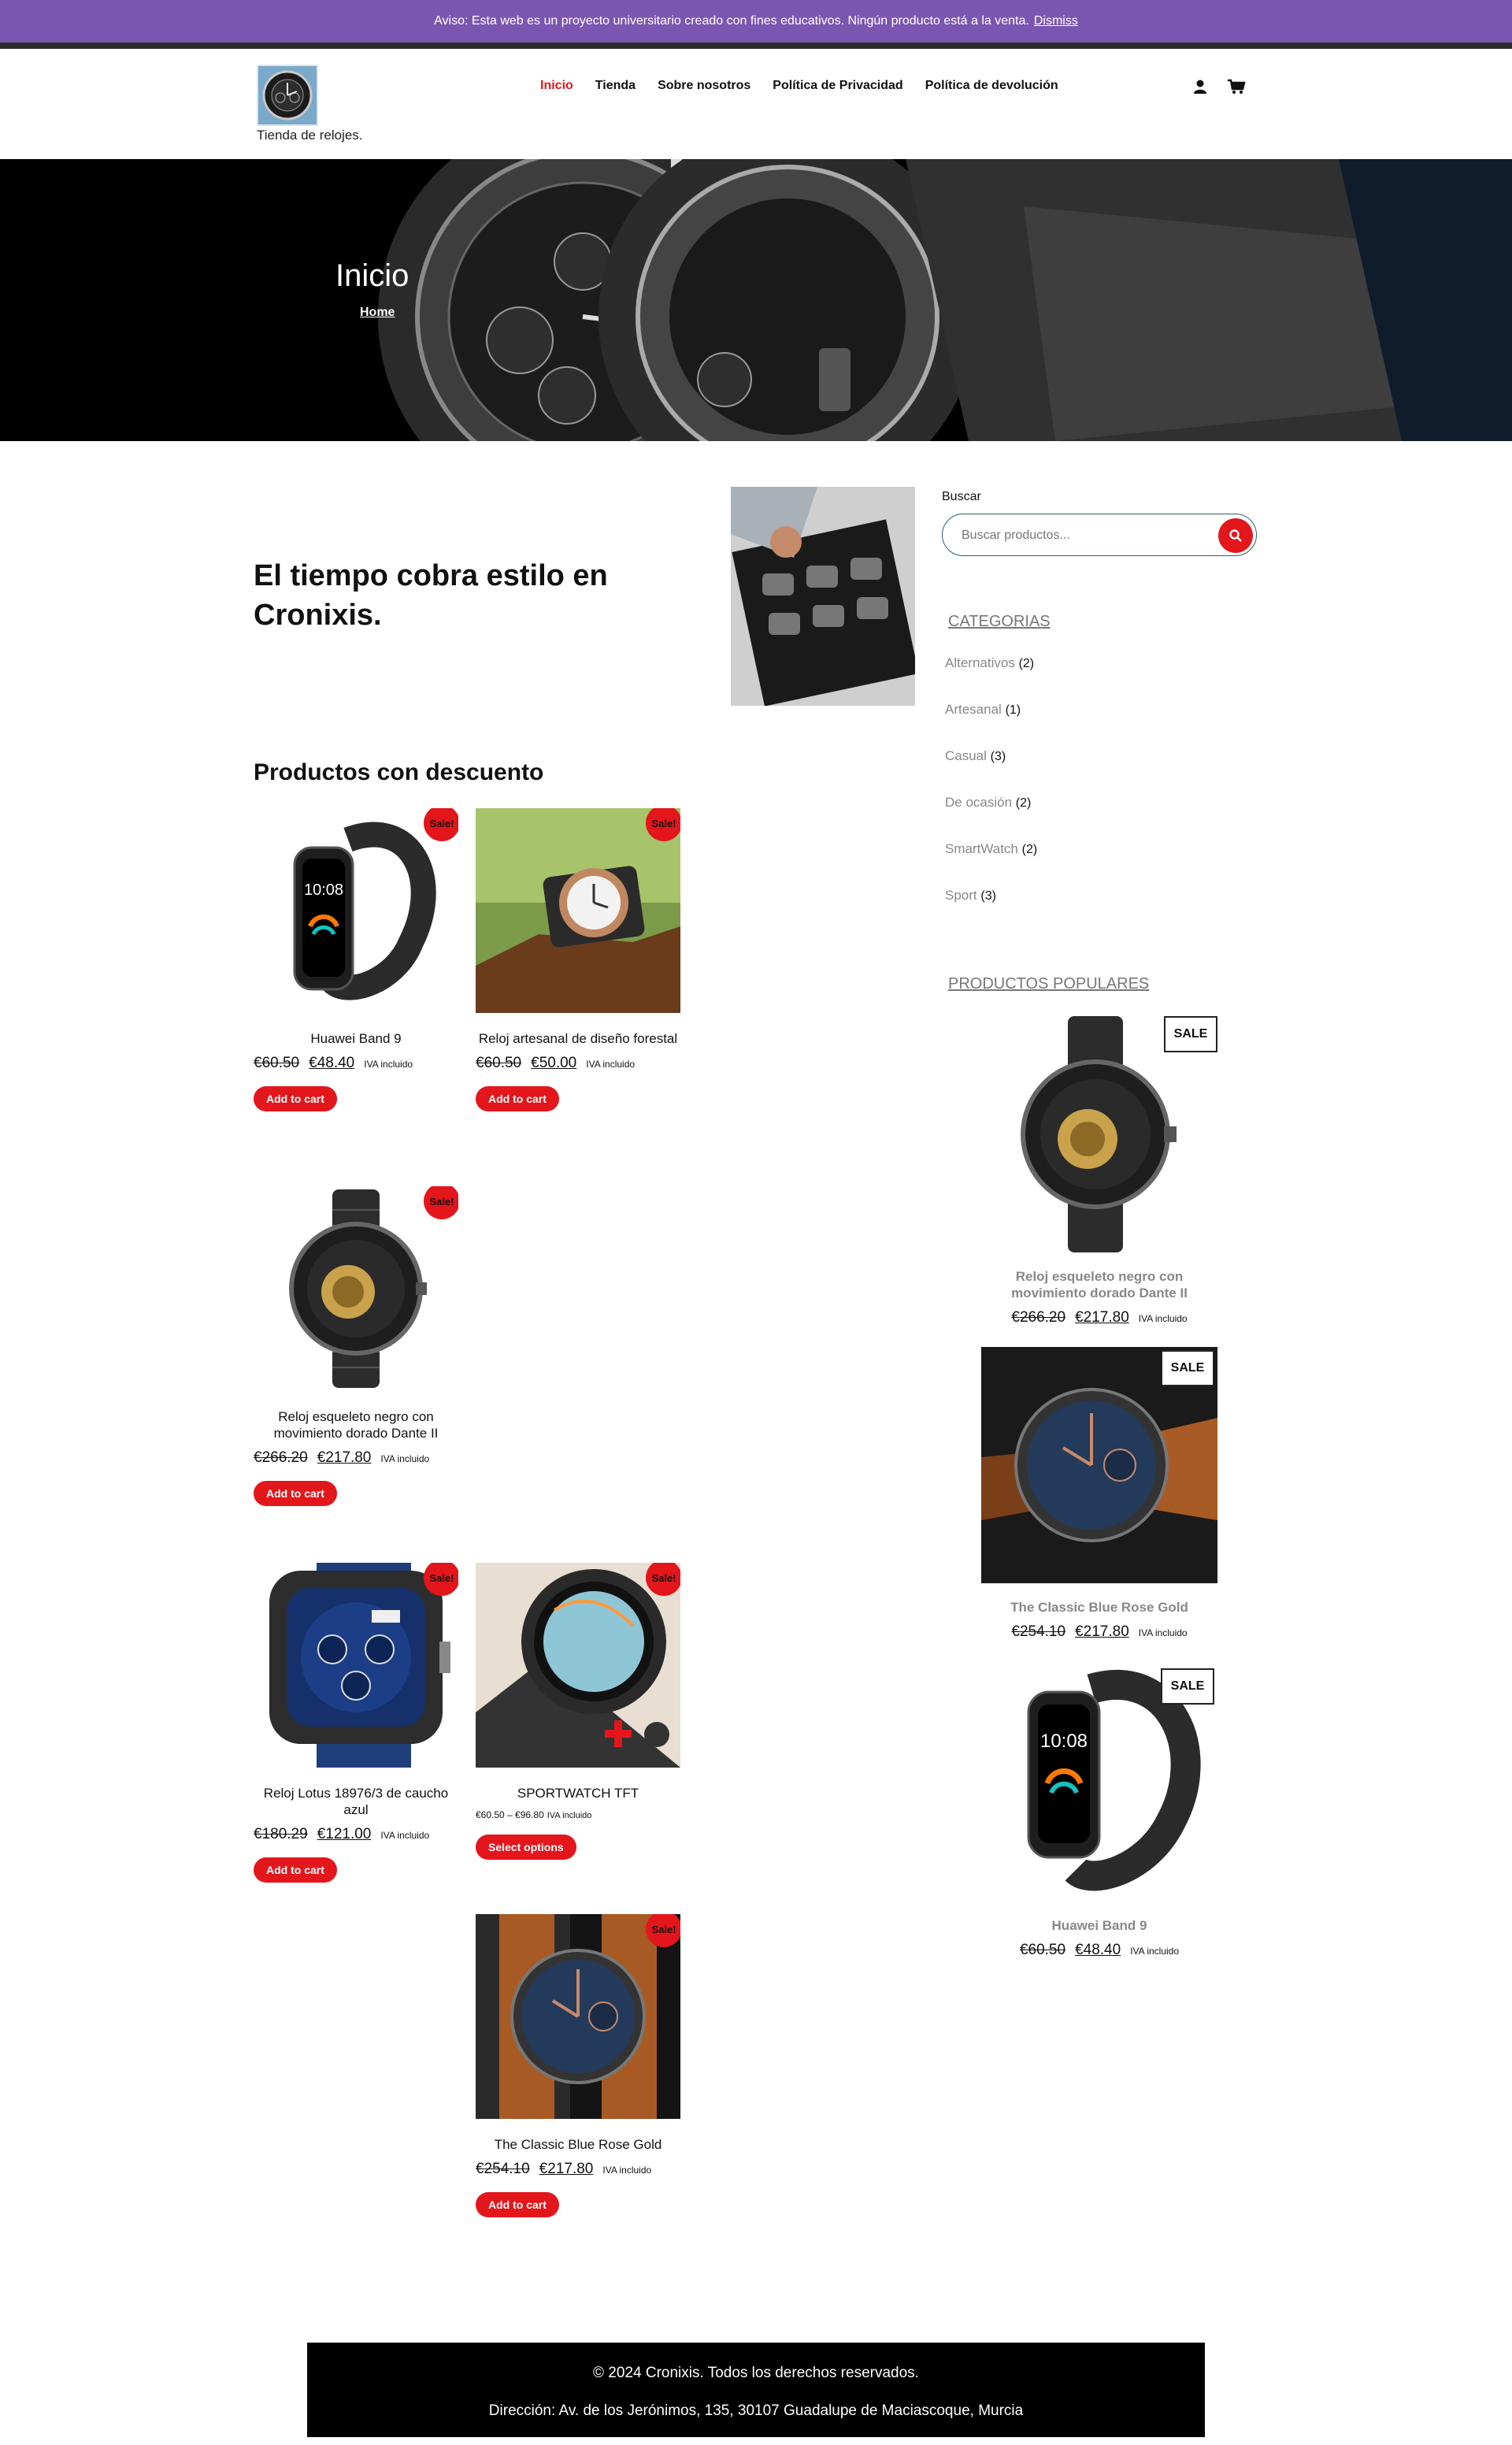  What do you see at coordinates (556, 86) in the screenshot?
I see `nav-item-inicio: Inicio` at bounding box center [556, 86].